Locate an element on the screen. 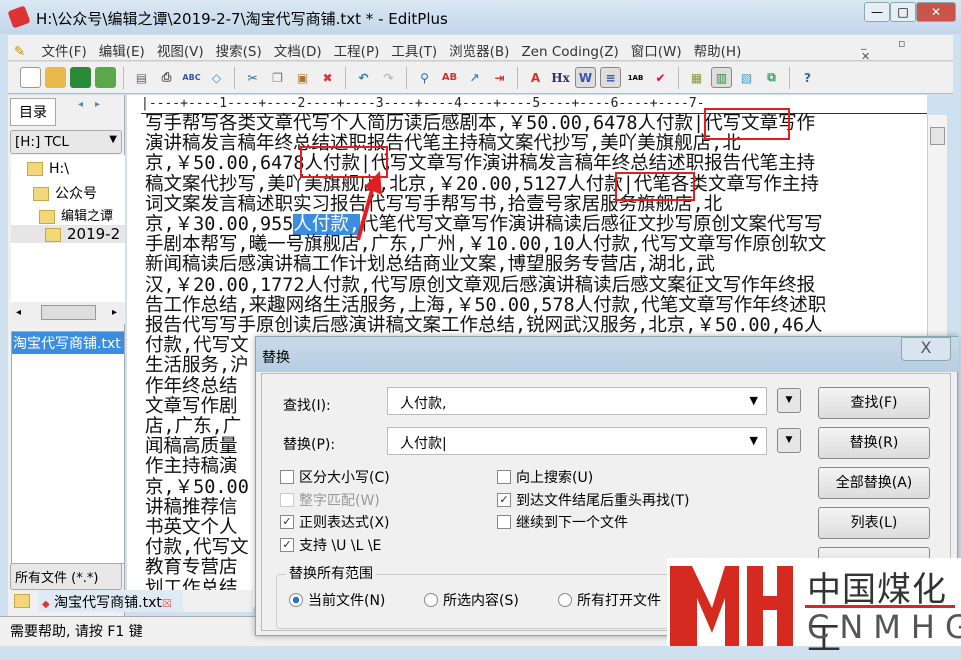 The image size is (961, 660). list-button: 列表(L) is located at coordinates (874, 523).